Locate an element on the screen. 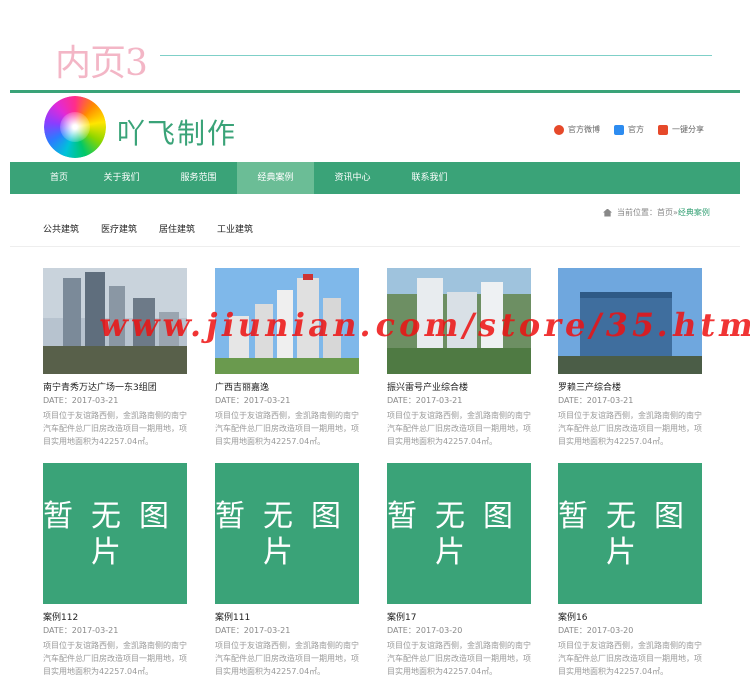  category-industrial: 工业建筑 is located at coordinates (235, 228).